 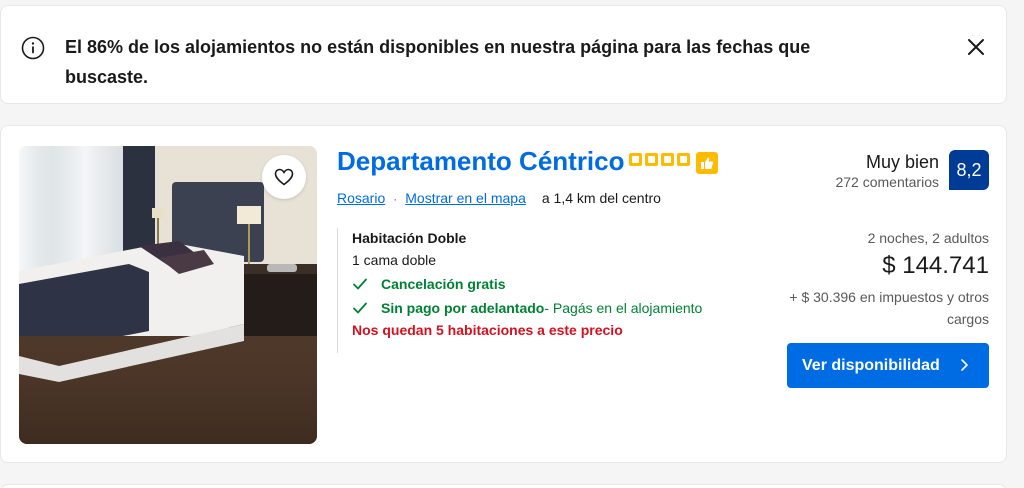 I want to click on button-label: Ver disponibilidad, so click(x=871, y=365).